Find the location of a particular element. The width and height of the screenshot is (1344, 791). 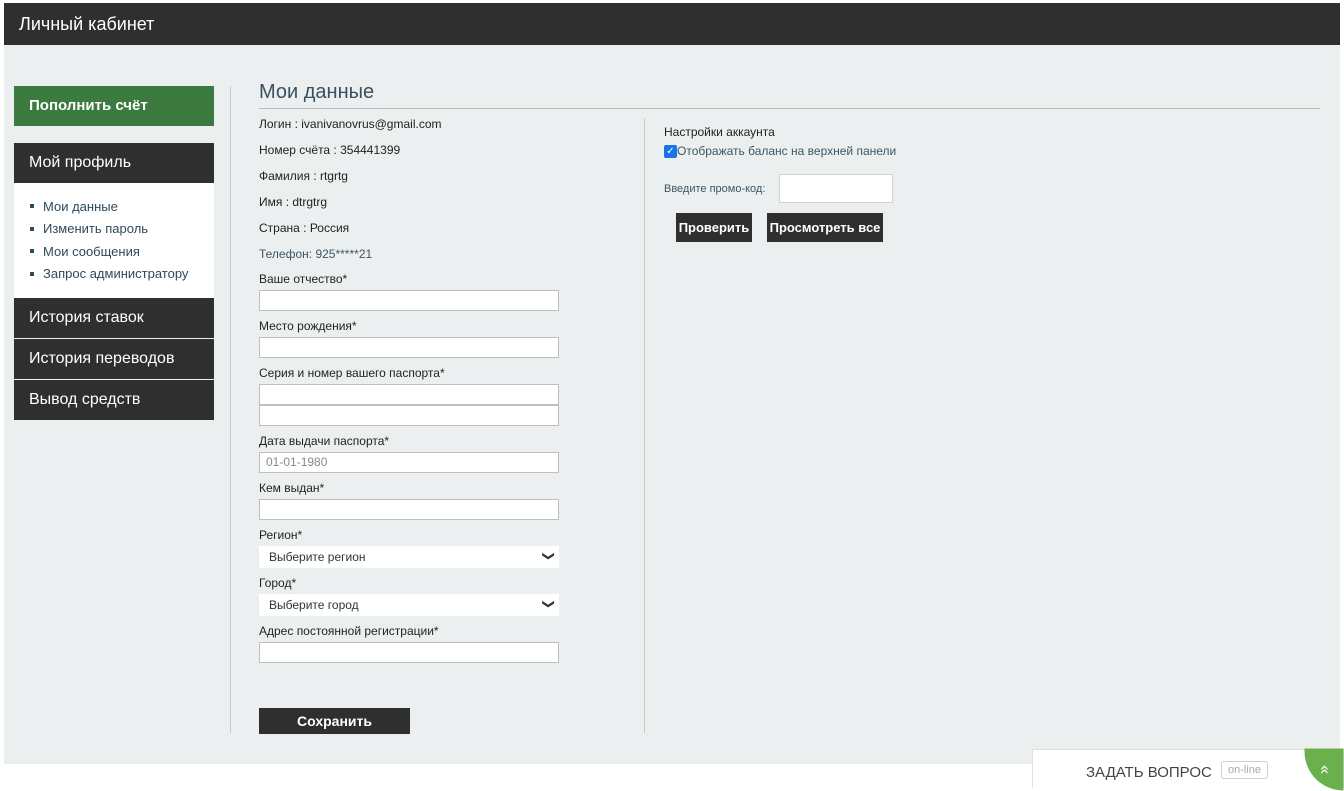

submenu-item-admin-request: Запрос администратору is located at coordinates (122, 274).